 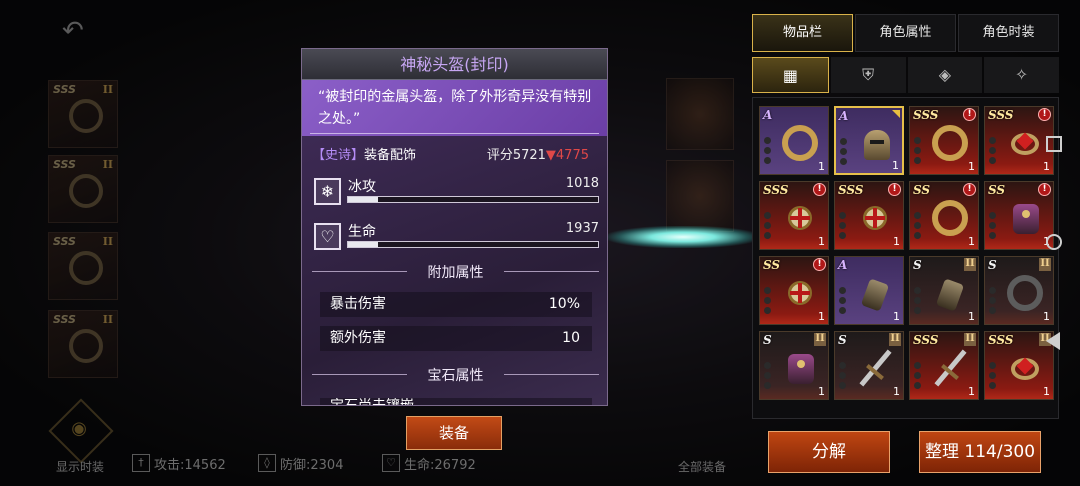 What do you see at coordinates (896, 114) in the screenshot?
I see `equipped-tag-icon` at bounding box center [896, 114].